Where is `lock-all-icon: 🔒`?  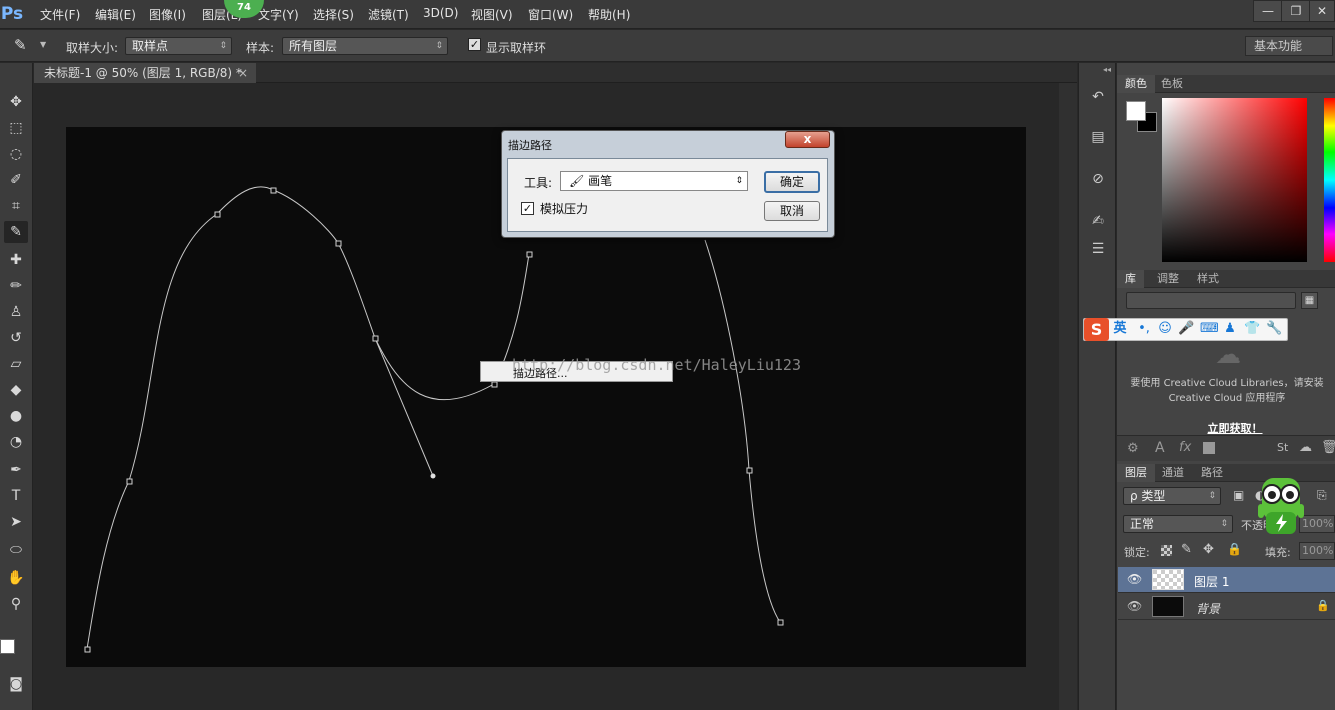 lock-all-icon: 🔒 is located at coordinates (1234, 549).